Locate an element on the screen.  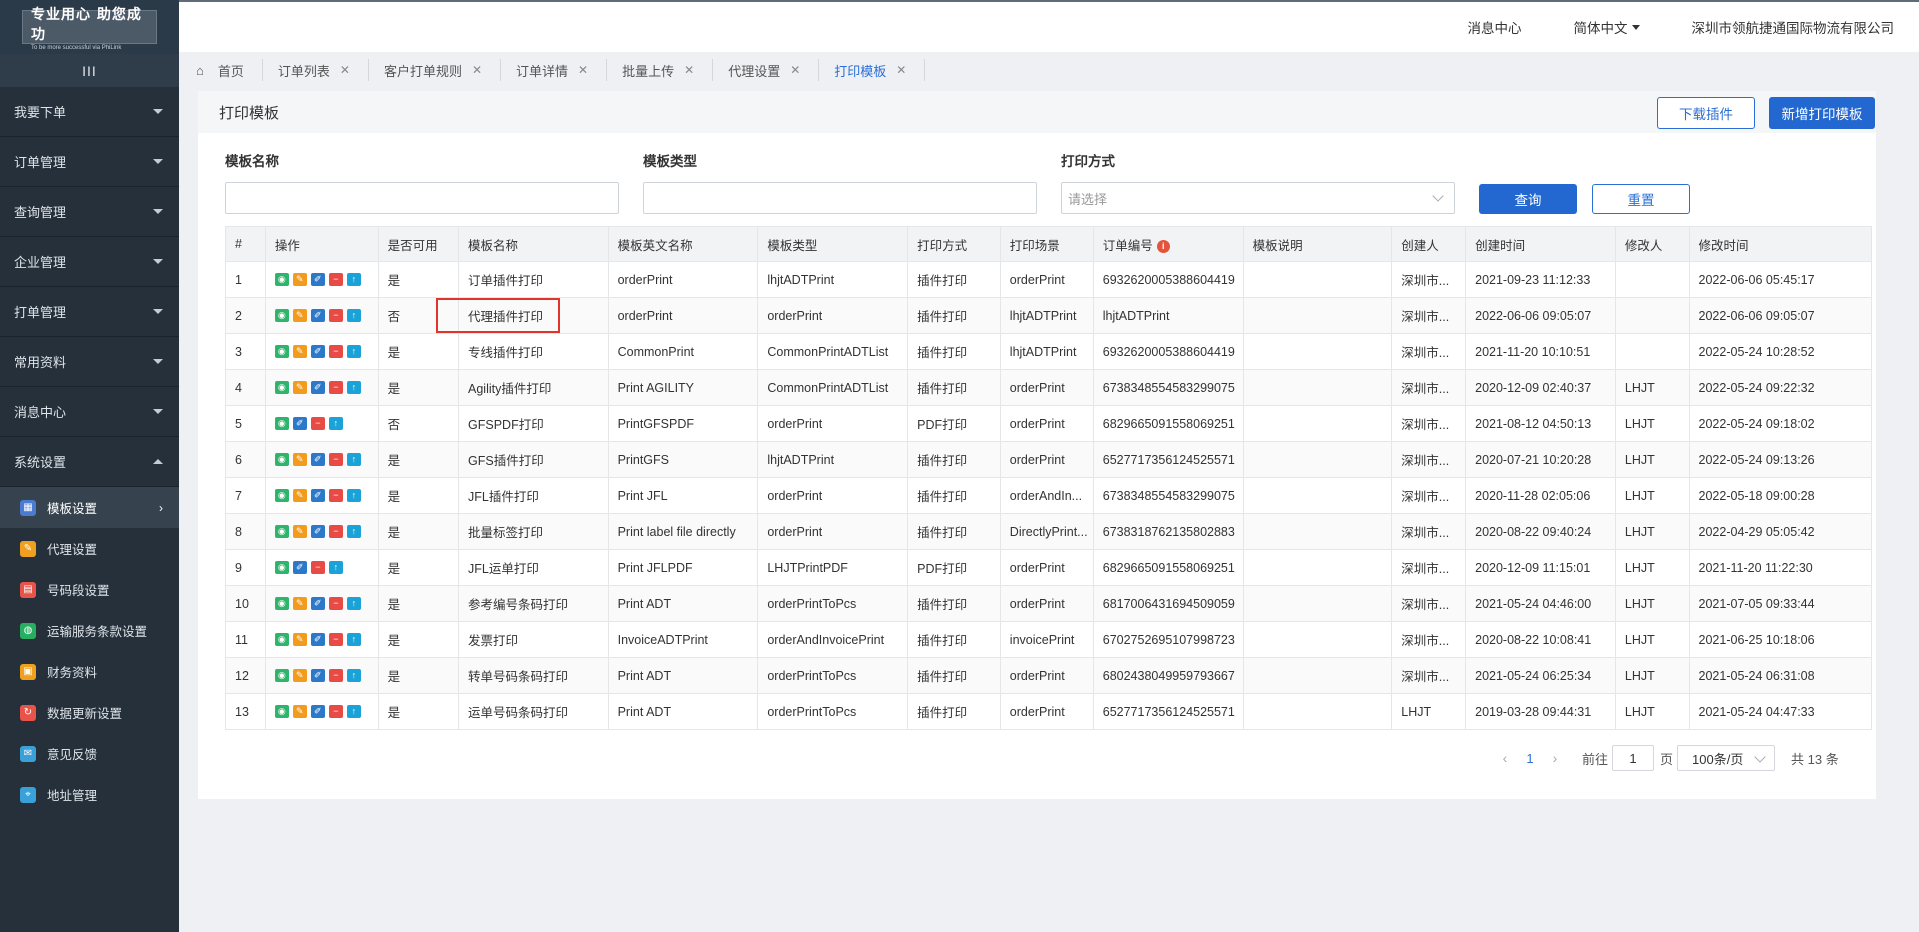
page-number: 1 is located at coordinates (1530, 758).